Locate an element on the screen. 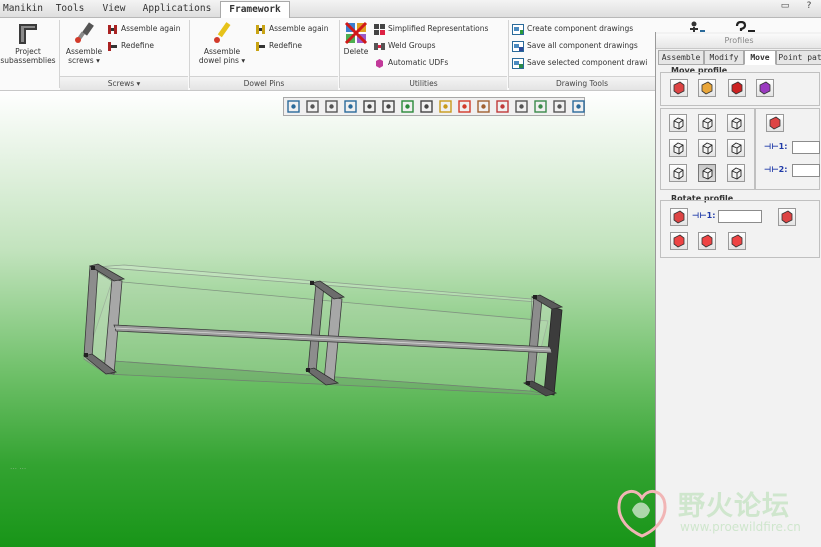 The width and height of the screenshot is (821, 547). assemble-screws-button: Assemble screws ▾ is located at coordinates (84, 42).